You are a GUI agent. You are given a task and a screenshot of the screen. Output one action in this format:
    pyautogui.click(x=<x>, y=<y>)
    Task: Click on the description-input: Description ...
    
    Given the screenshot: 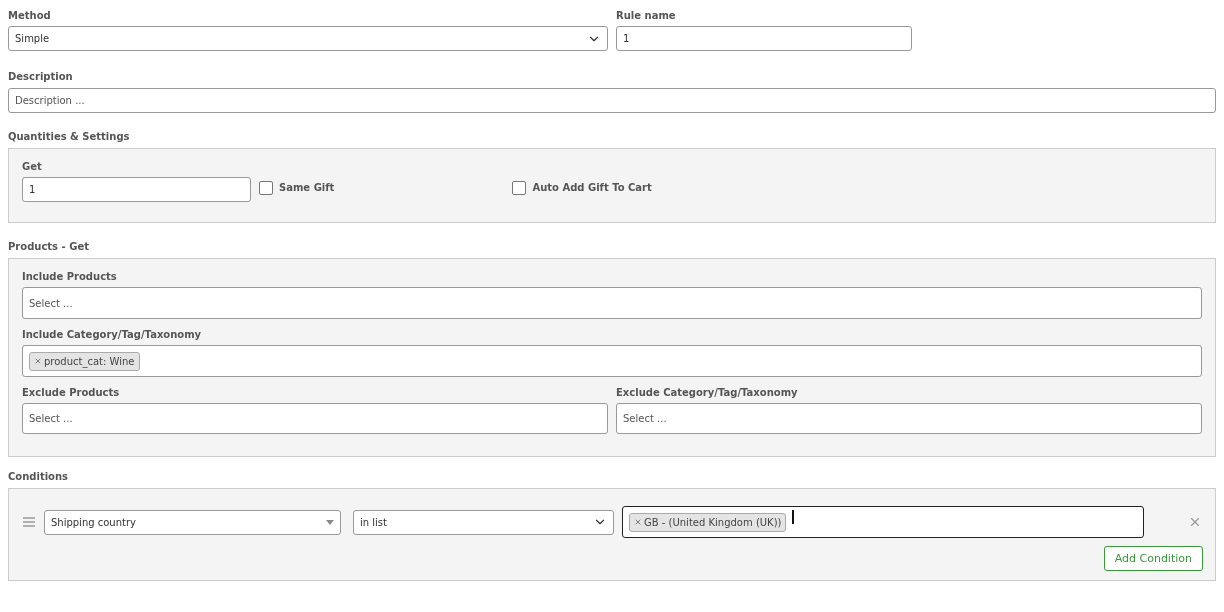 What is the action you would take?
    pyautogui.click(x=612, y=100)
    